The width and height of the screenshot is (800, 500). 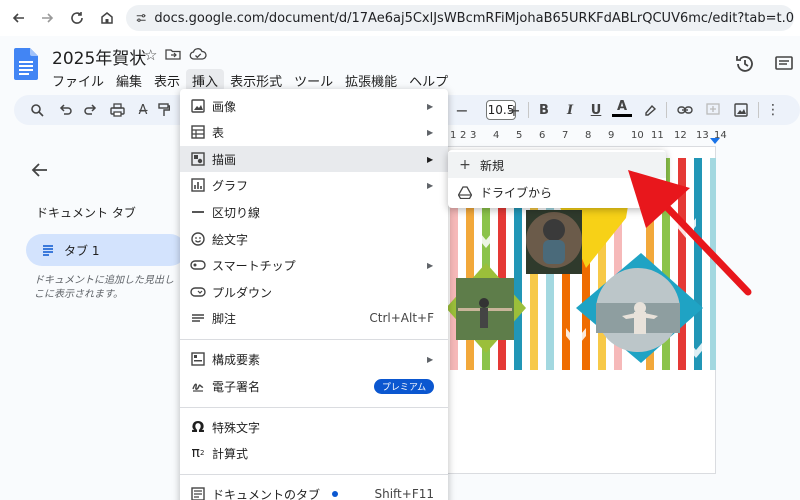 I want to click on bold-button: B, so click(x=544, y=110).